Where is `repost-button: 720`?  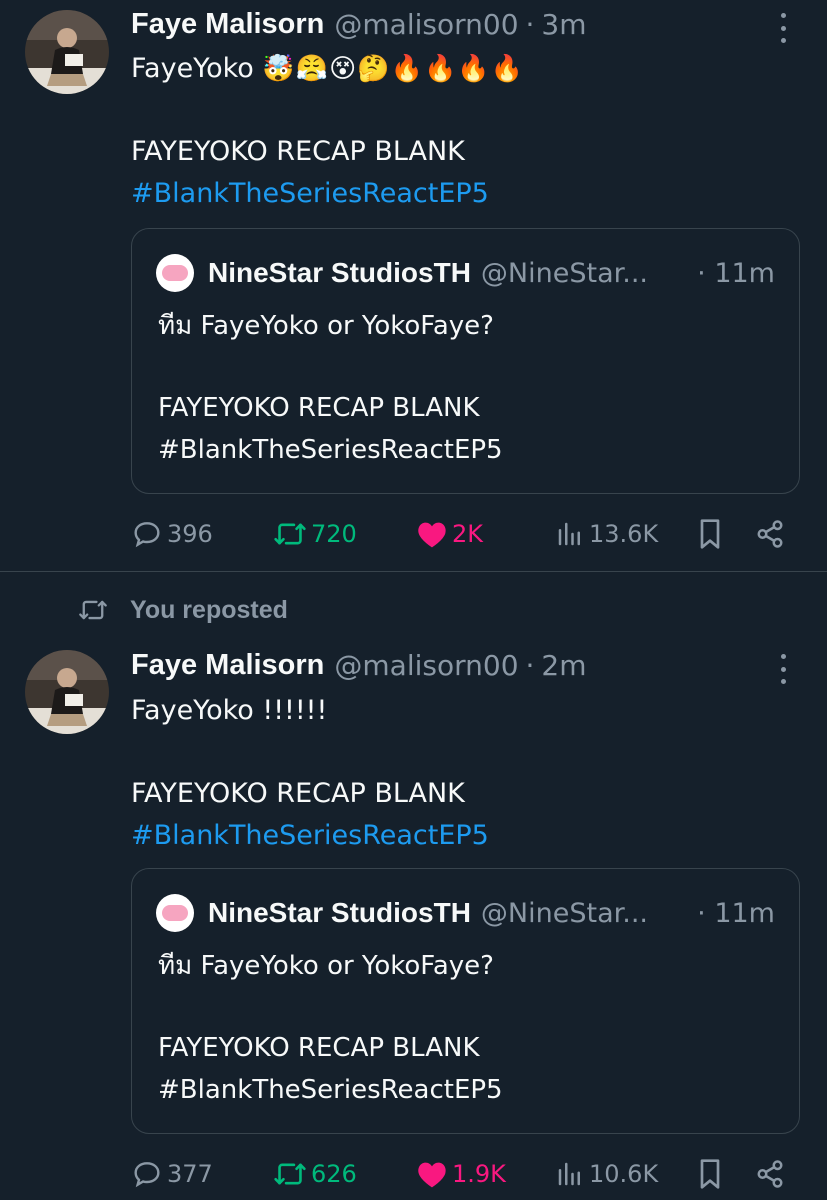
repost-button: 720 is located at coordinates (315, 534).